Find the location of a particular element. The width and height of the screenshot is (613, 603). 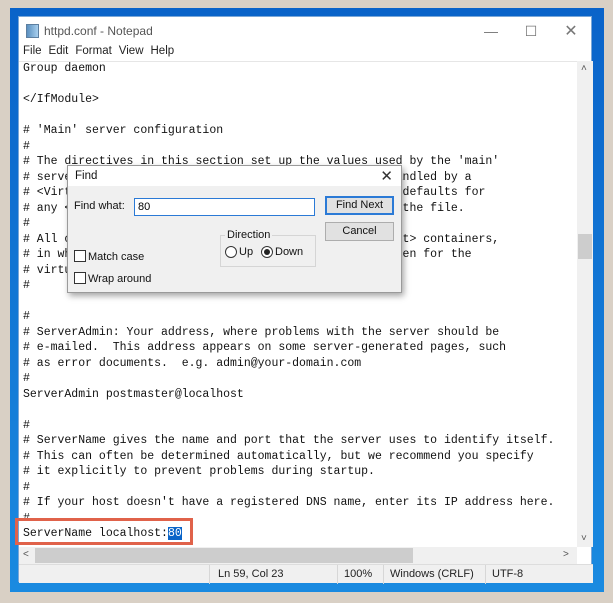

menu-edit: Edit is located at coordinates (59, 53).